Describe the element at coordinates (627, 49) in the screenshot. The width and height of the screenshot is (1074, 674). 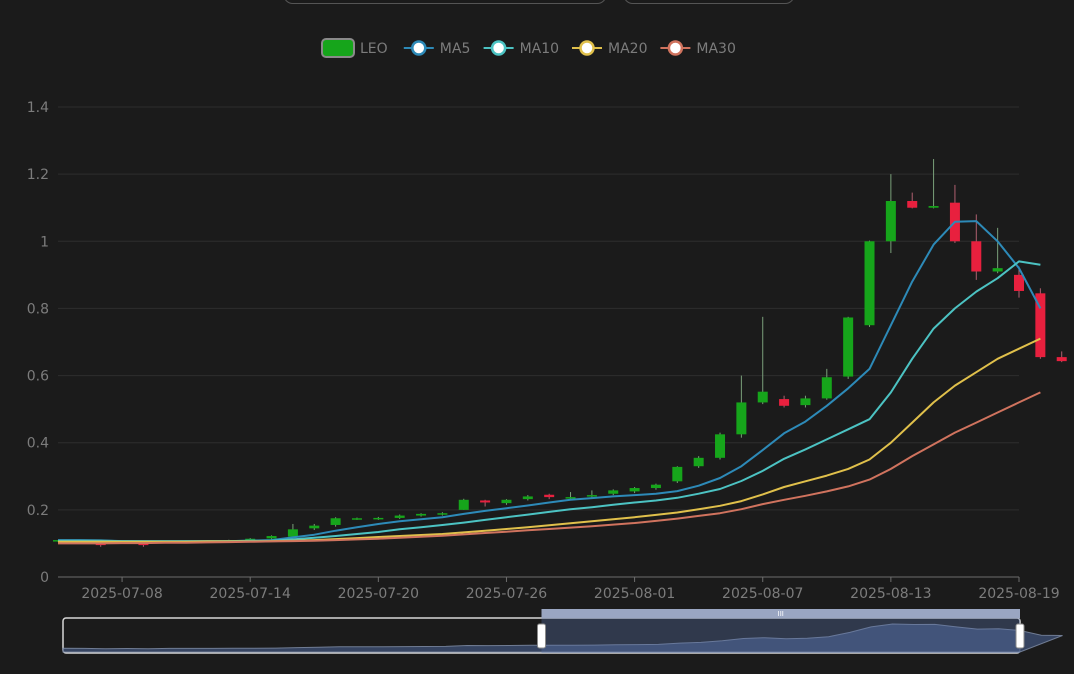
I see `legend-label: MA20` at that location.